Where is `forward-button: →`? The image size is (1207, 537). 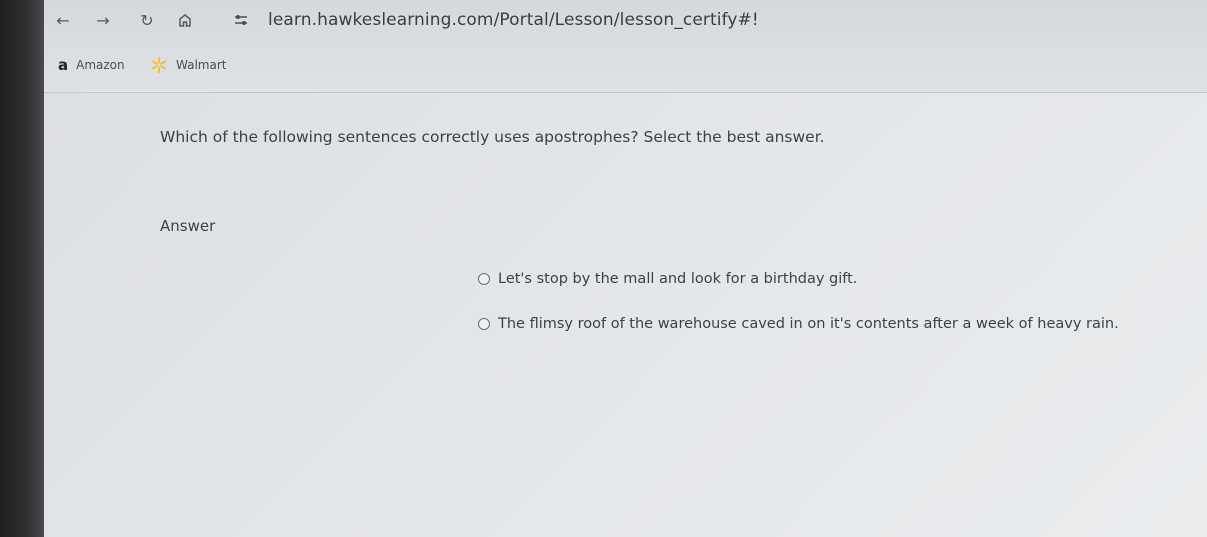 forward-button: → is located at coordinates (103, 20).